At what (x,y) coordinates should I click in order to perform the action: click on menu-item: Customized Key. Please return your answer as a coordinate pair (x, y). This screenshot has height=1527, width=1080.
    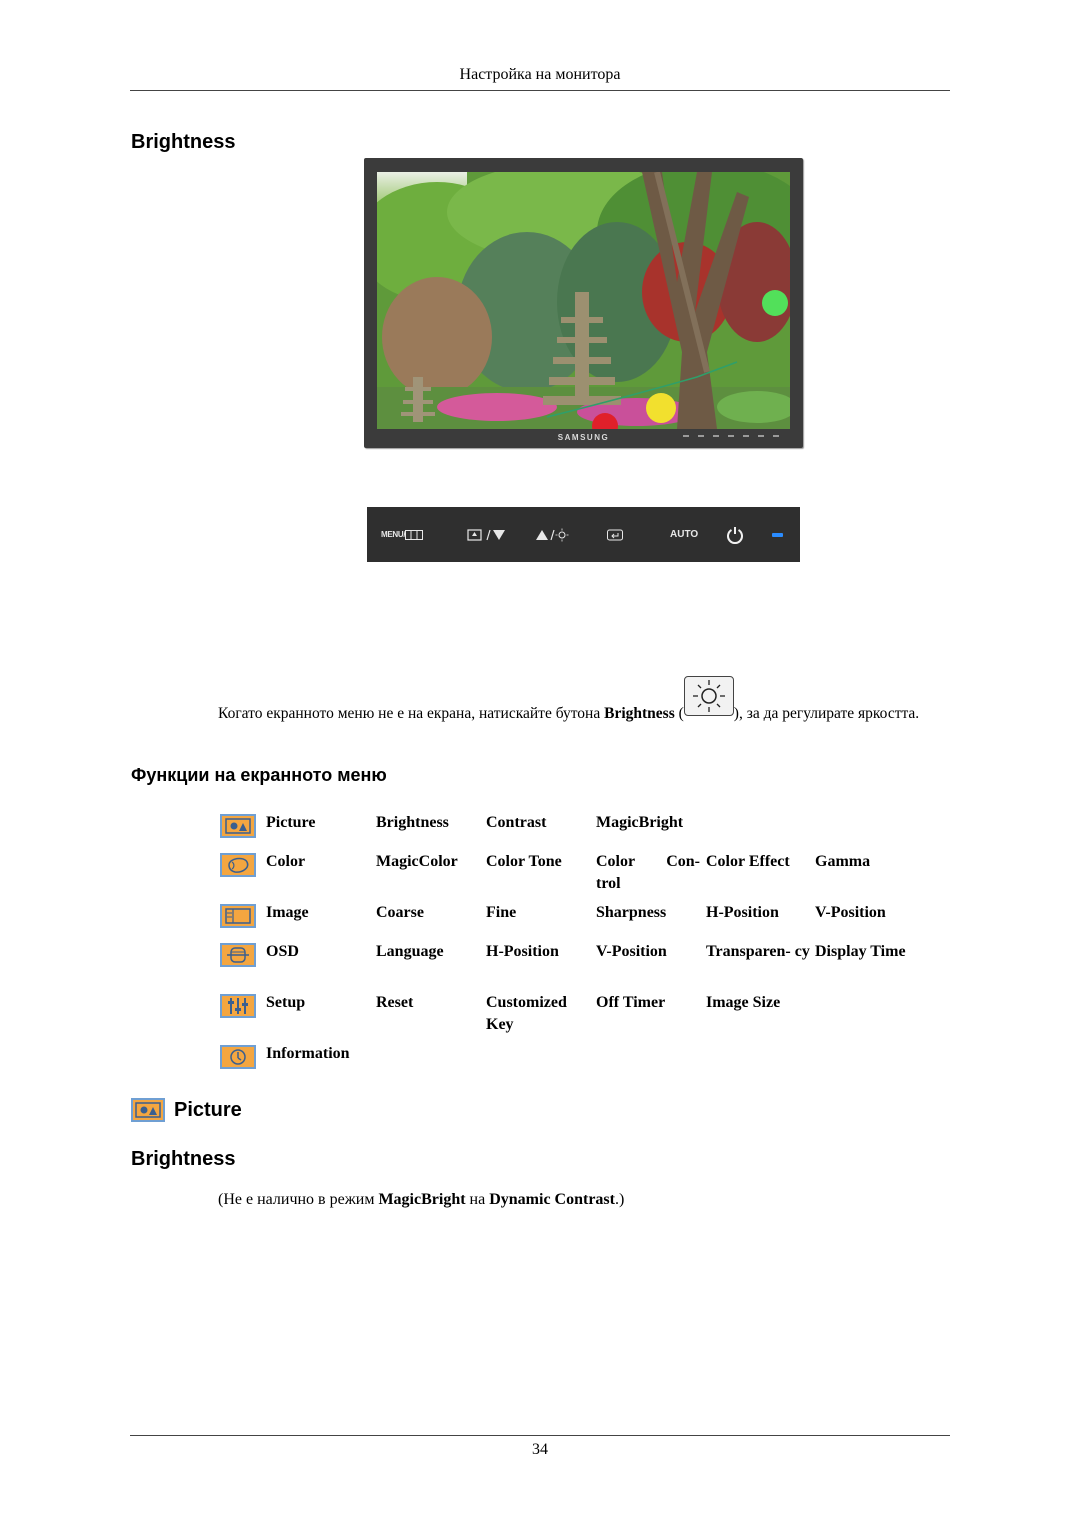
    Looking at the image, I should click on (534, 1014).